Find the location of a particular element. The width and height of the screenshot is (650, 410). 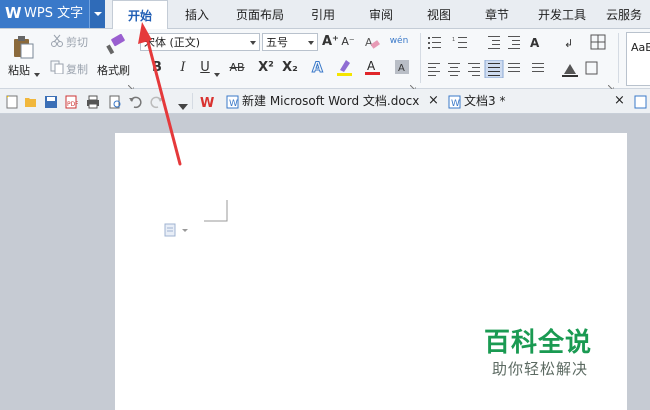

superscript-button: X² is located at coordinates (266, 68).